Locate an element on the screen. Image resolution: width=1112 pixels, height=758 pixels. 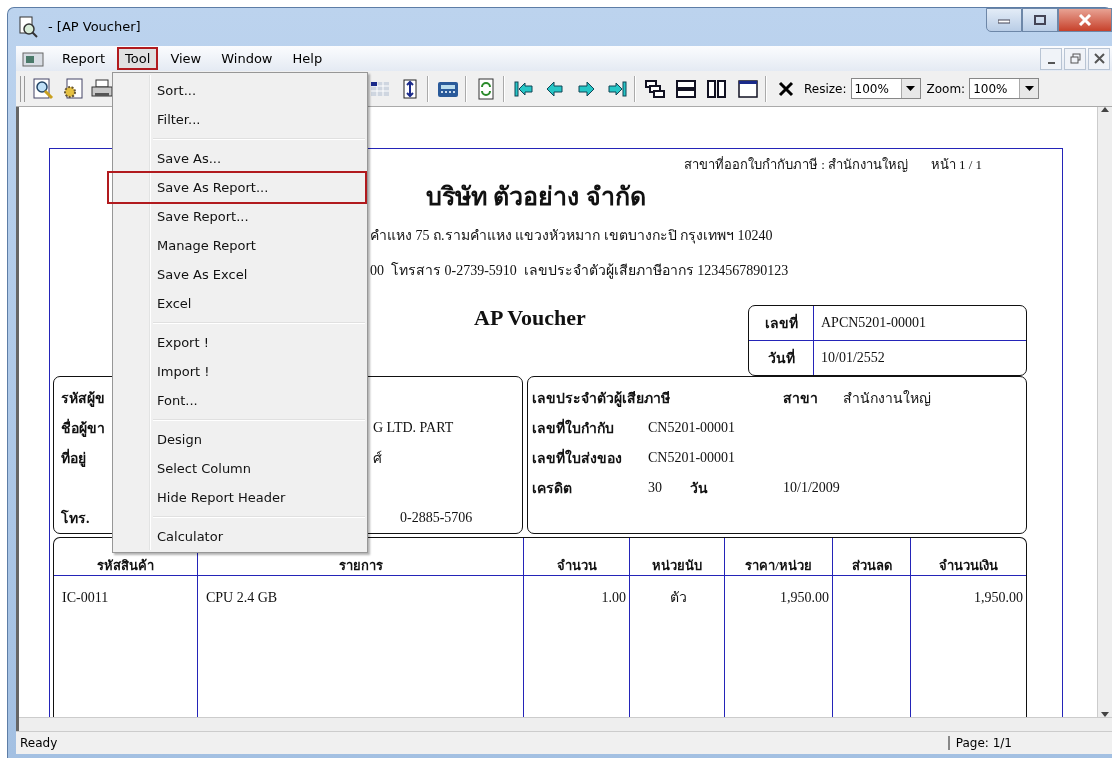
menu-item: Import ! is located at coordinates (240, 371).